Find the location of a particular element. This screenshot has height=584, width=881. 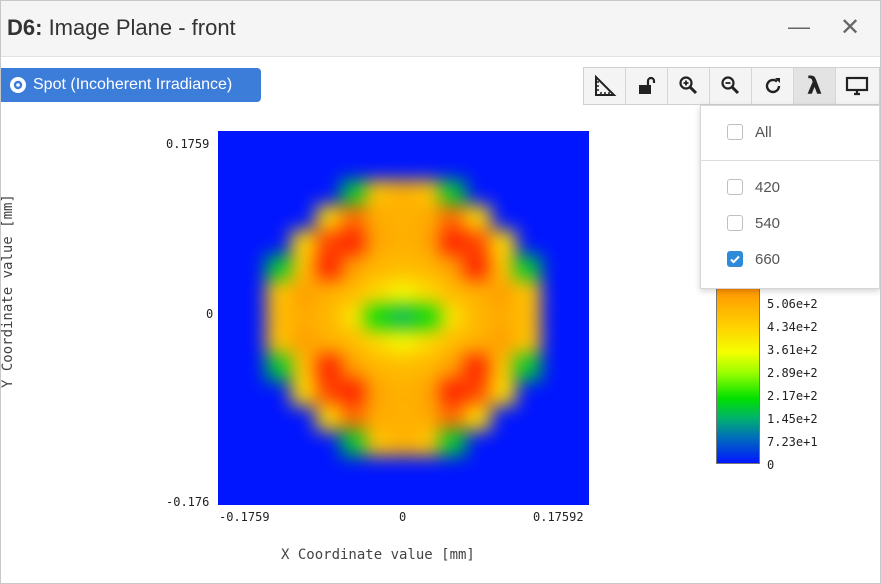

gear-icon is located at coordinates (18, 85).